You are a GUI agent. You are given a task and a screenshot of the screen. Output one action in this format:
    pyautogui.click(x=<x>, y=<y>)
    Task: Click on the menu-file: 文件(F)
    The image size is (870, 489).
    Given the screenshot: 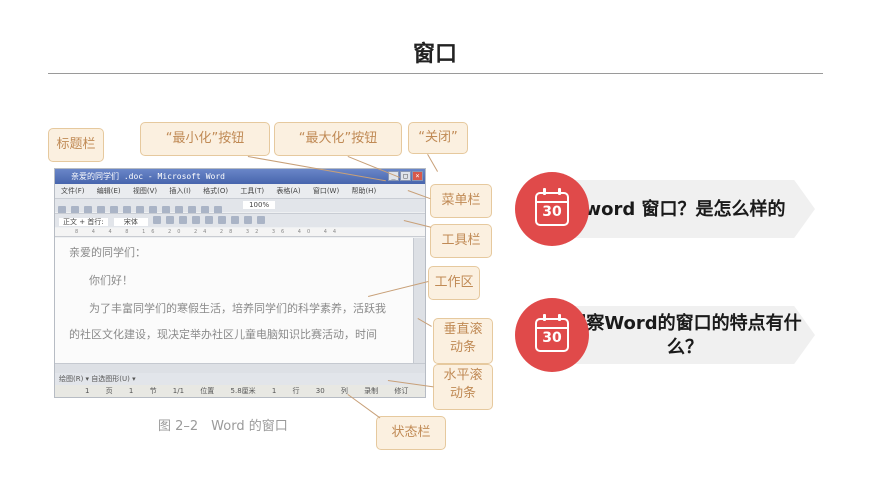 What is the action you would take?
    pyautogui.click(x=73, y=191)
    